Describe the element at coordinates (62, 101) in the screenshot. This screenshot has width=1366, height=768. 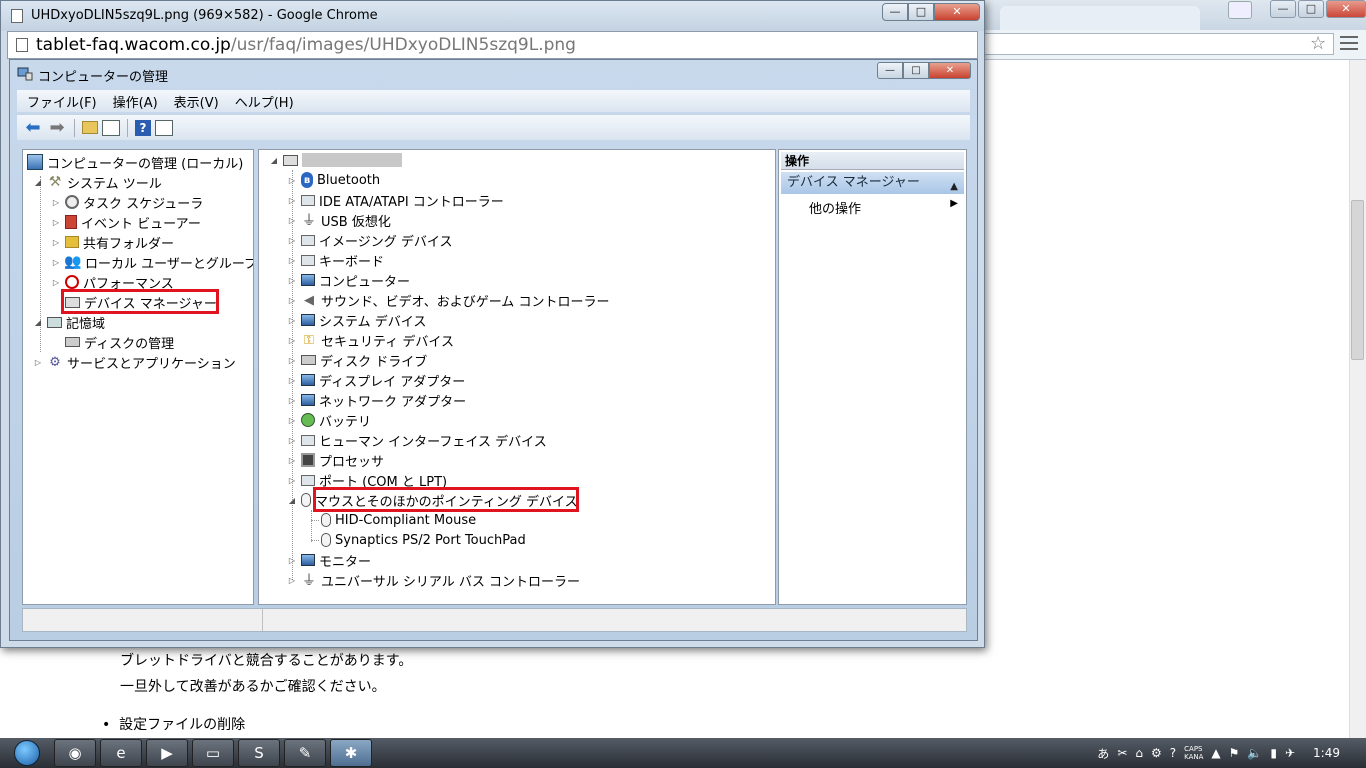
I see `menu-file: ファイル(F)` at that location.